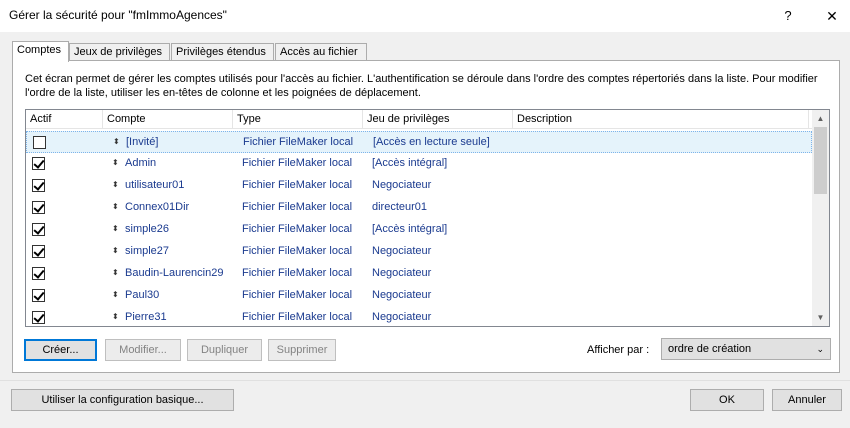 Image resolution: width=850 pixels, height=428 pixels. I want to click on close-icon: ✕, so click(832, 16).